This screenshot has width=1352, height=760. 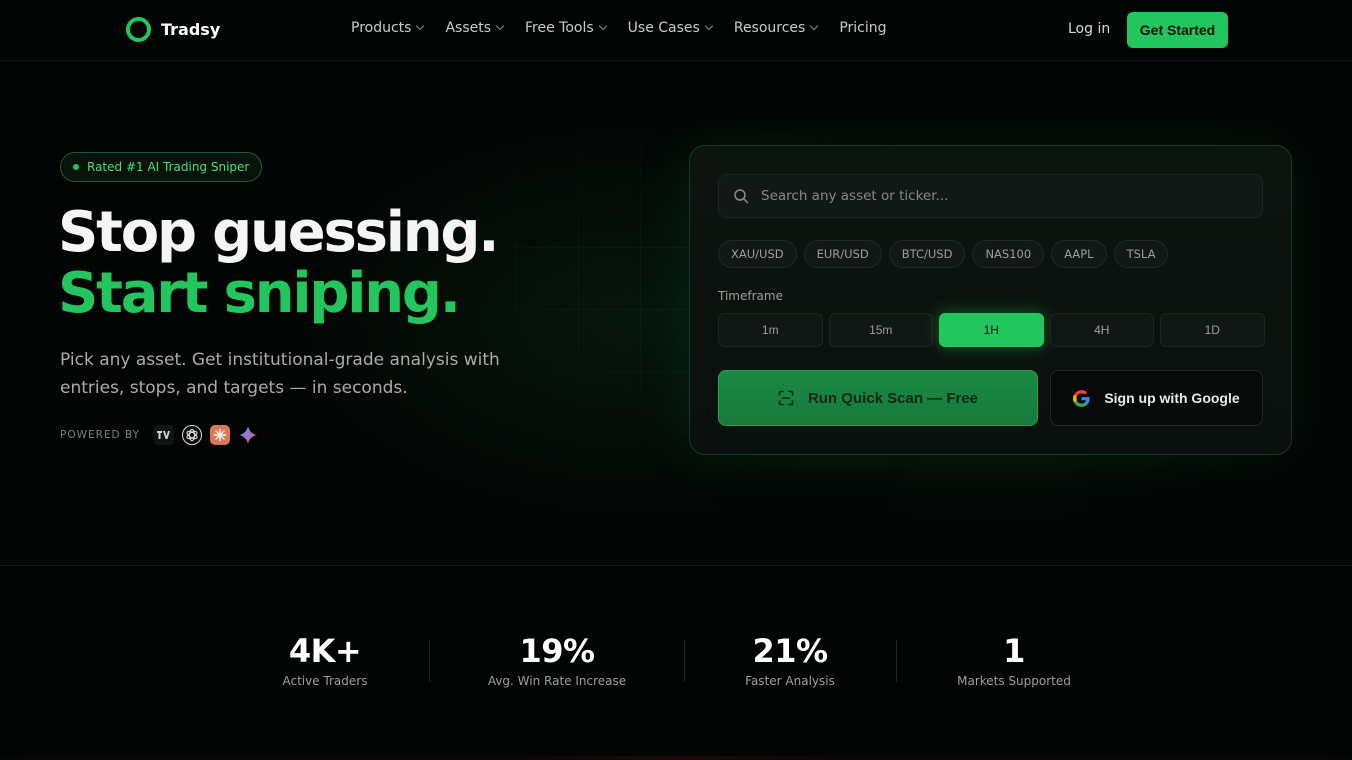 What do you see at coordinates (842, 254) in the screenshot?
I see `asset-chip: EUR/USD` at bounding box center [842, 254].